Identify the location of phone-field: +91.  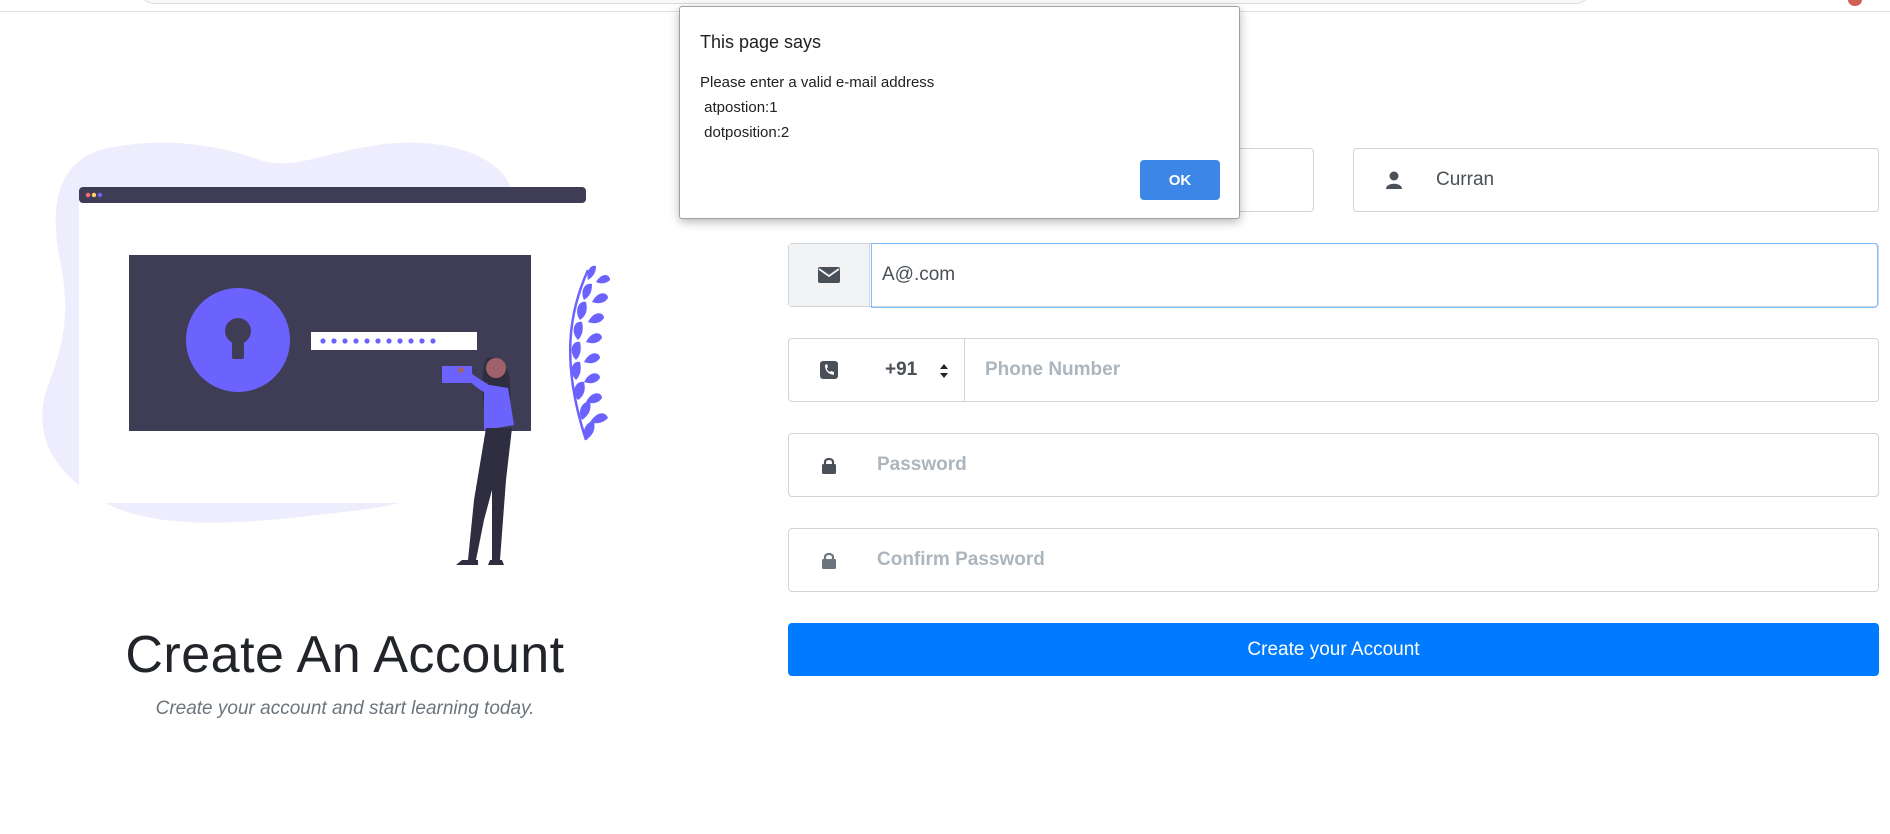
(1333, 370).